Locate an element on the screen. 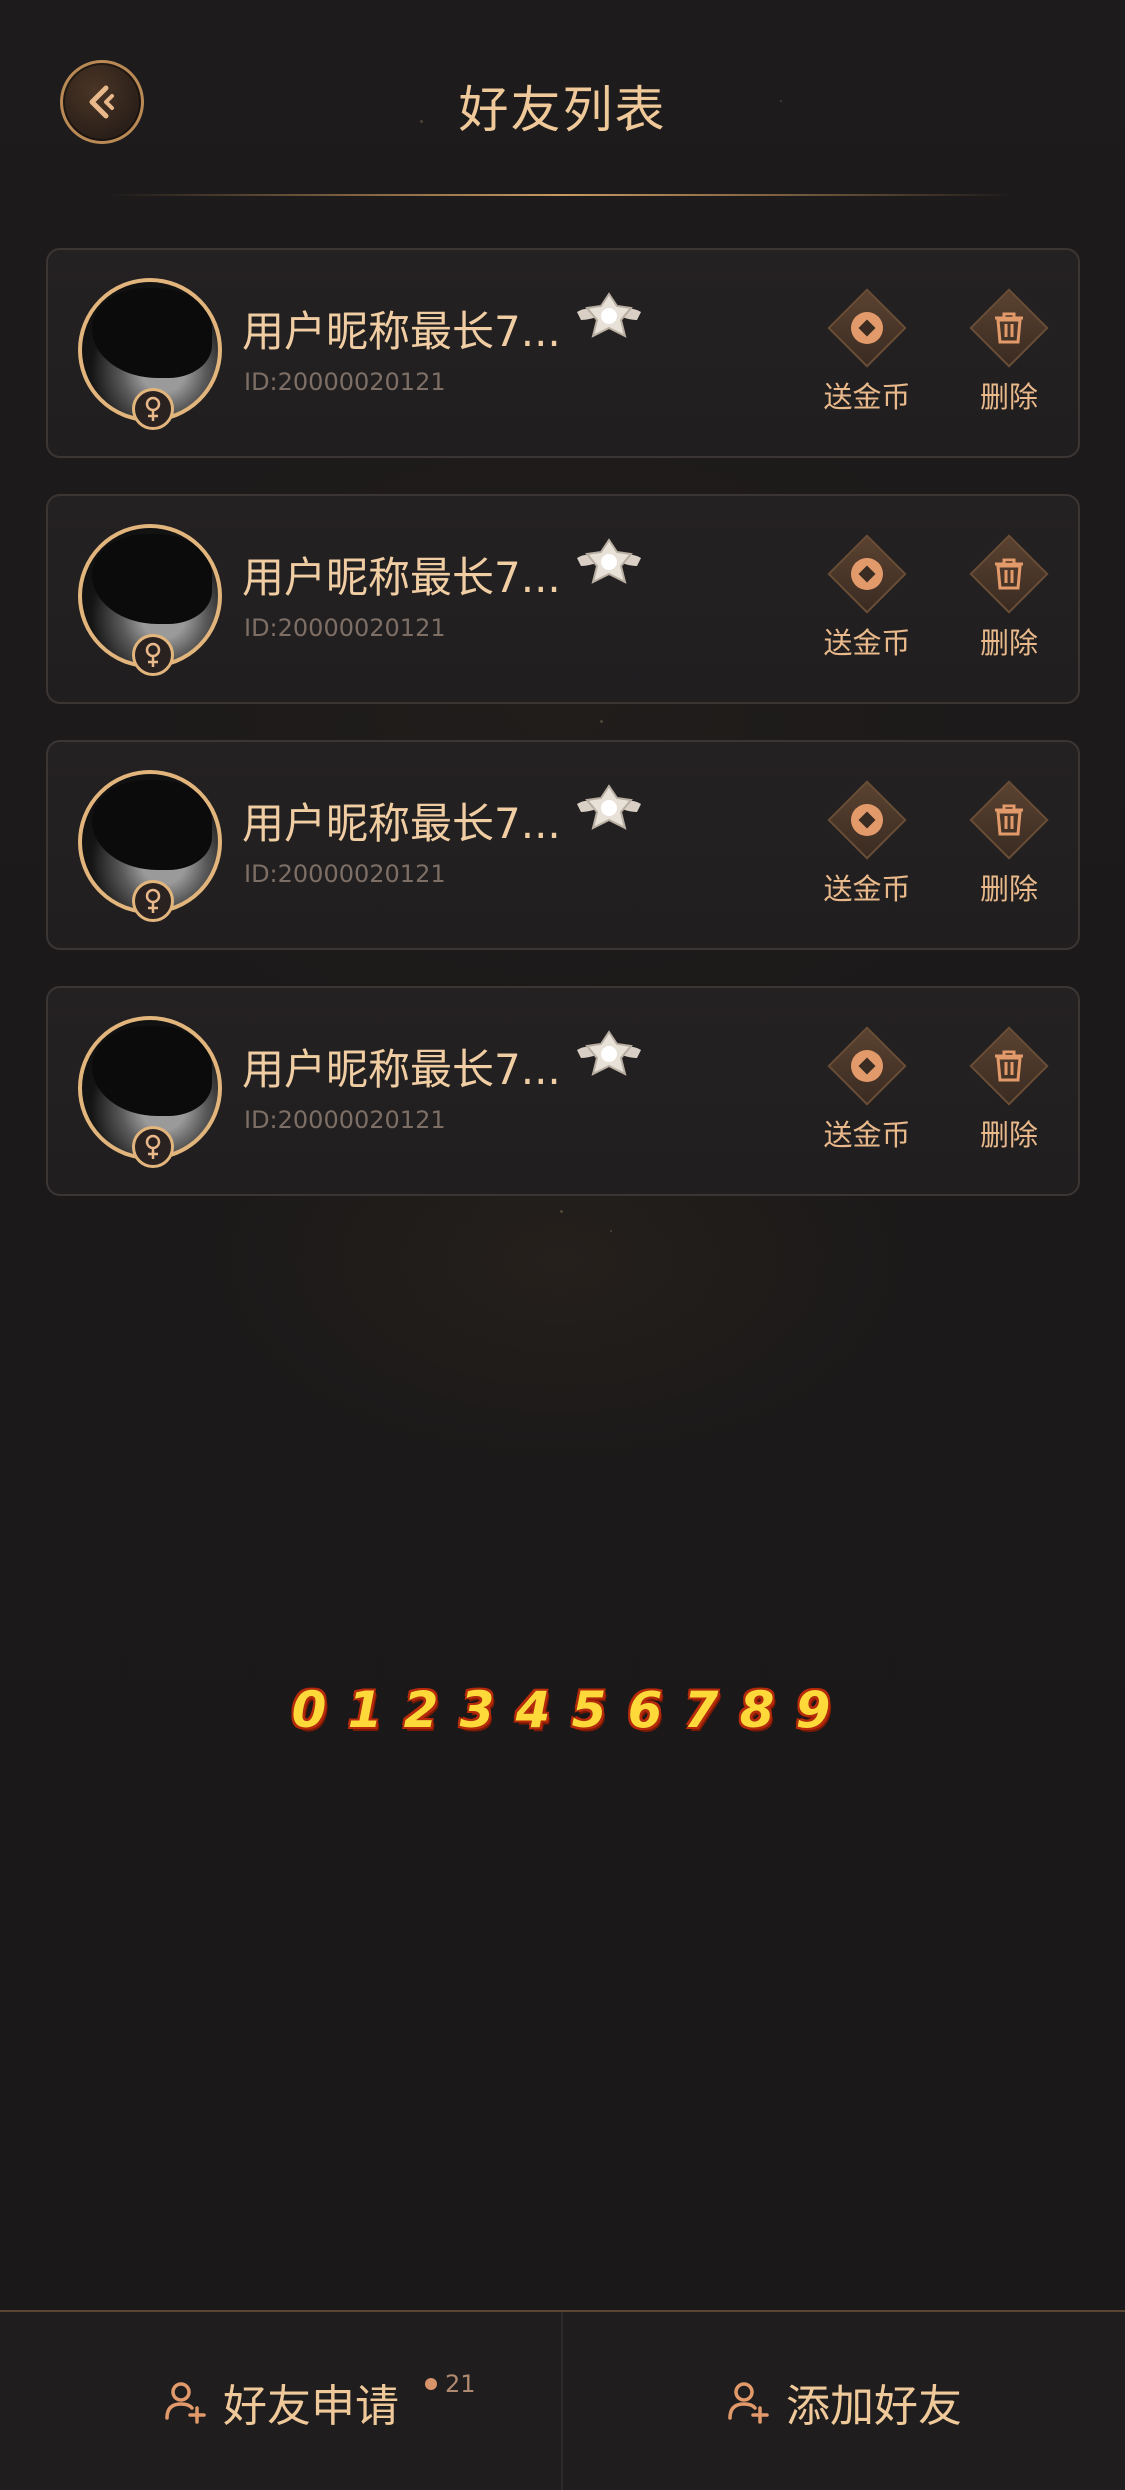 The height and width of the screenshot is (2490, 1125). friend-requests-badge: 21 is located at coordinates (450, 2384).